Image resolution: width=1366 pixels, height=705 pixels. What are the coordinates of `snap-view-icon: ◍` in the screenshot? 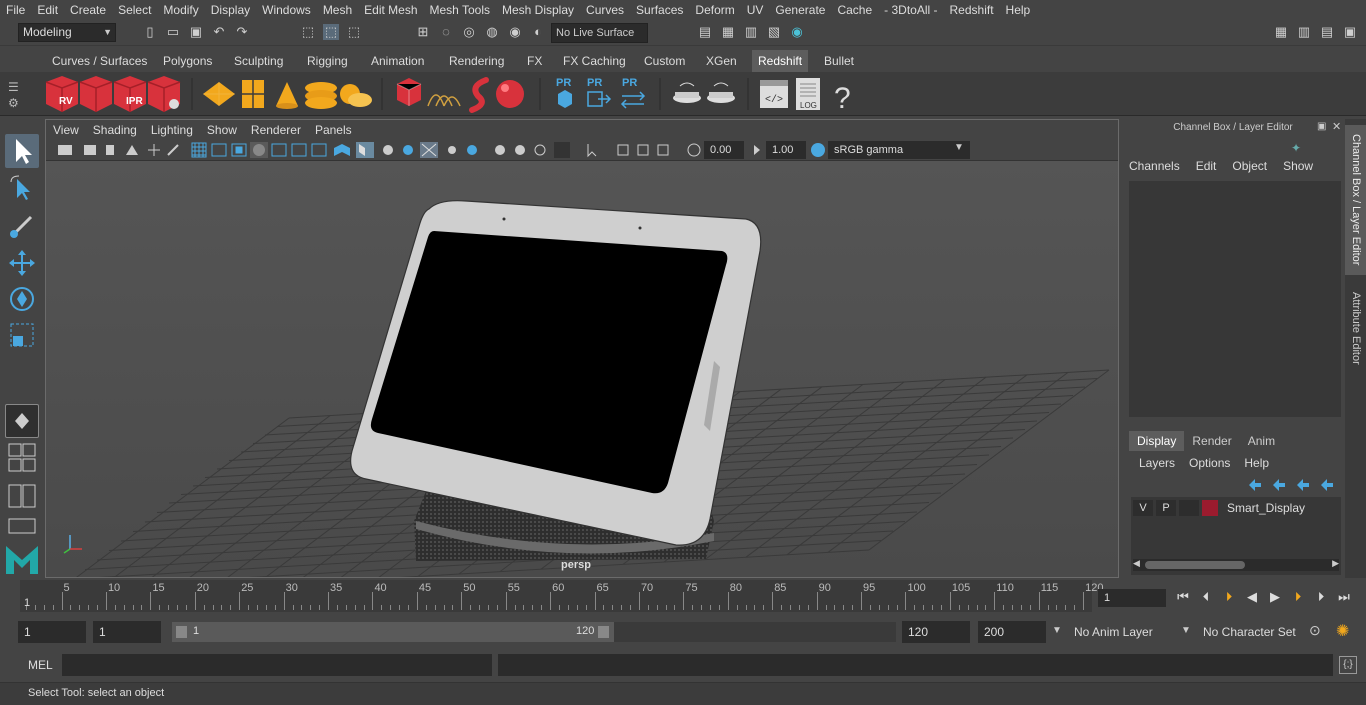 It's located at (492, 32).